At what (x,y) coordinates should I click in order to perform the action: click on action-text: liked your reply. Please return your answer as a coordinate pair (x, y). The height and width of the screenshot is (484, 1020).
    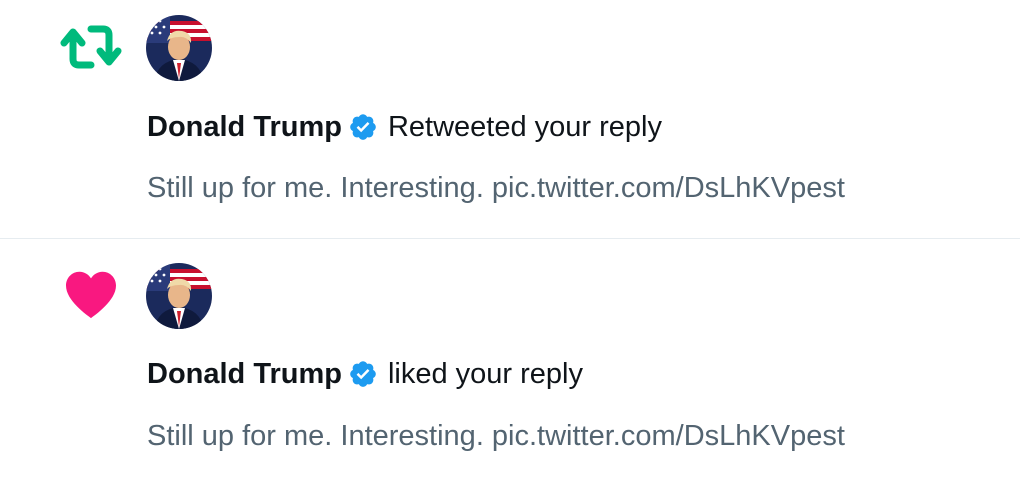
    Looking at the image, I should click on (485, 373).